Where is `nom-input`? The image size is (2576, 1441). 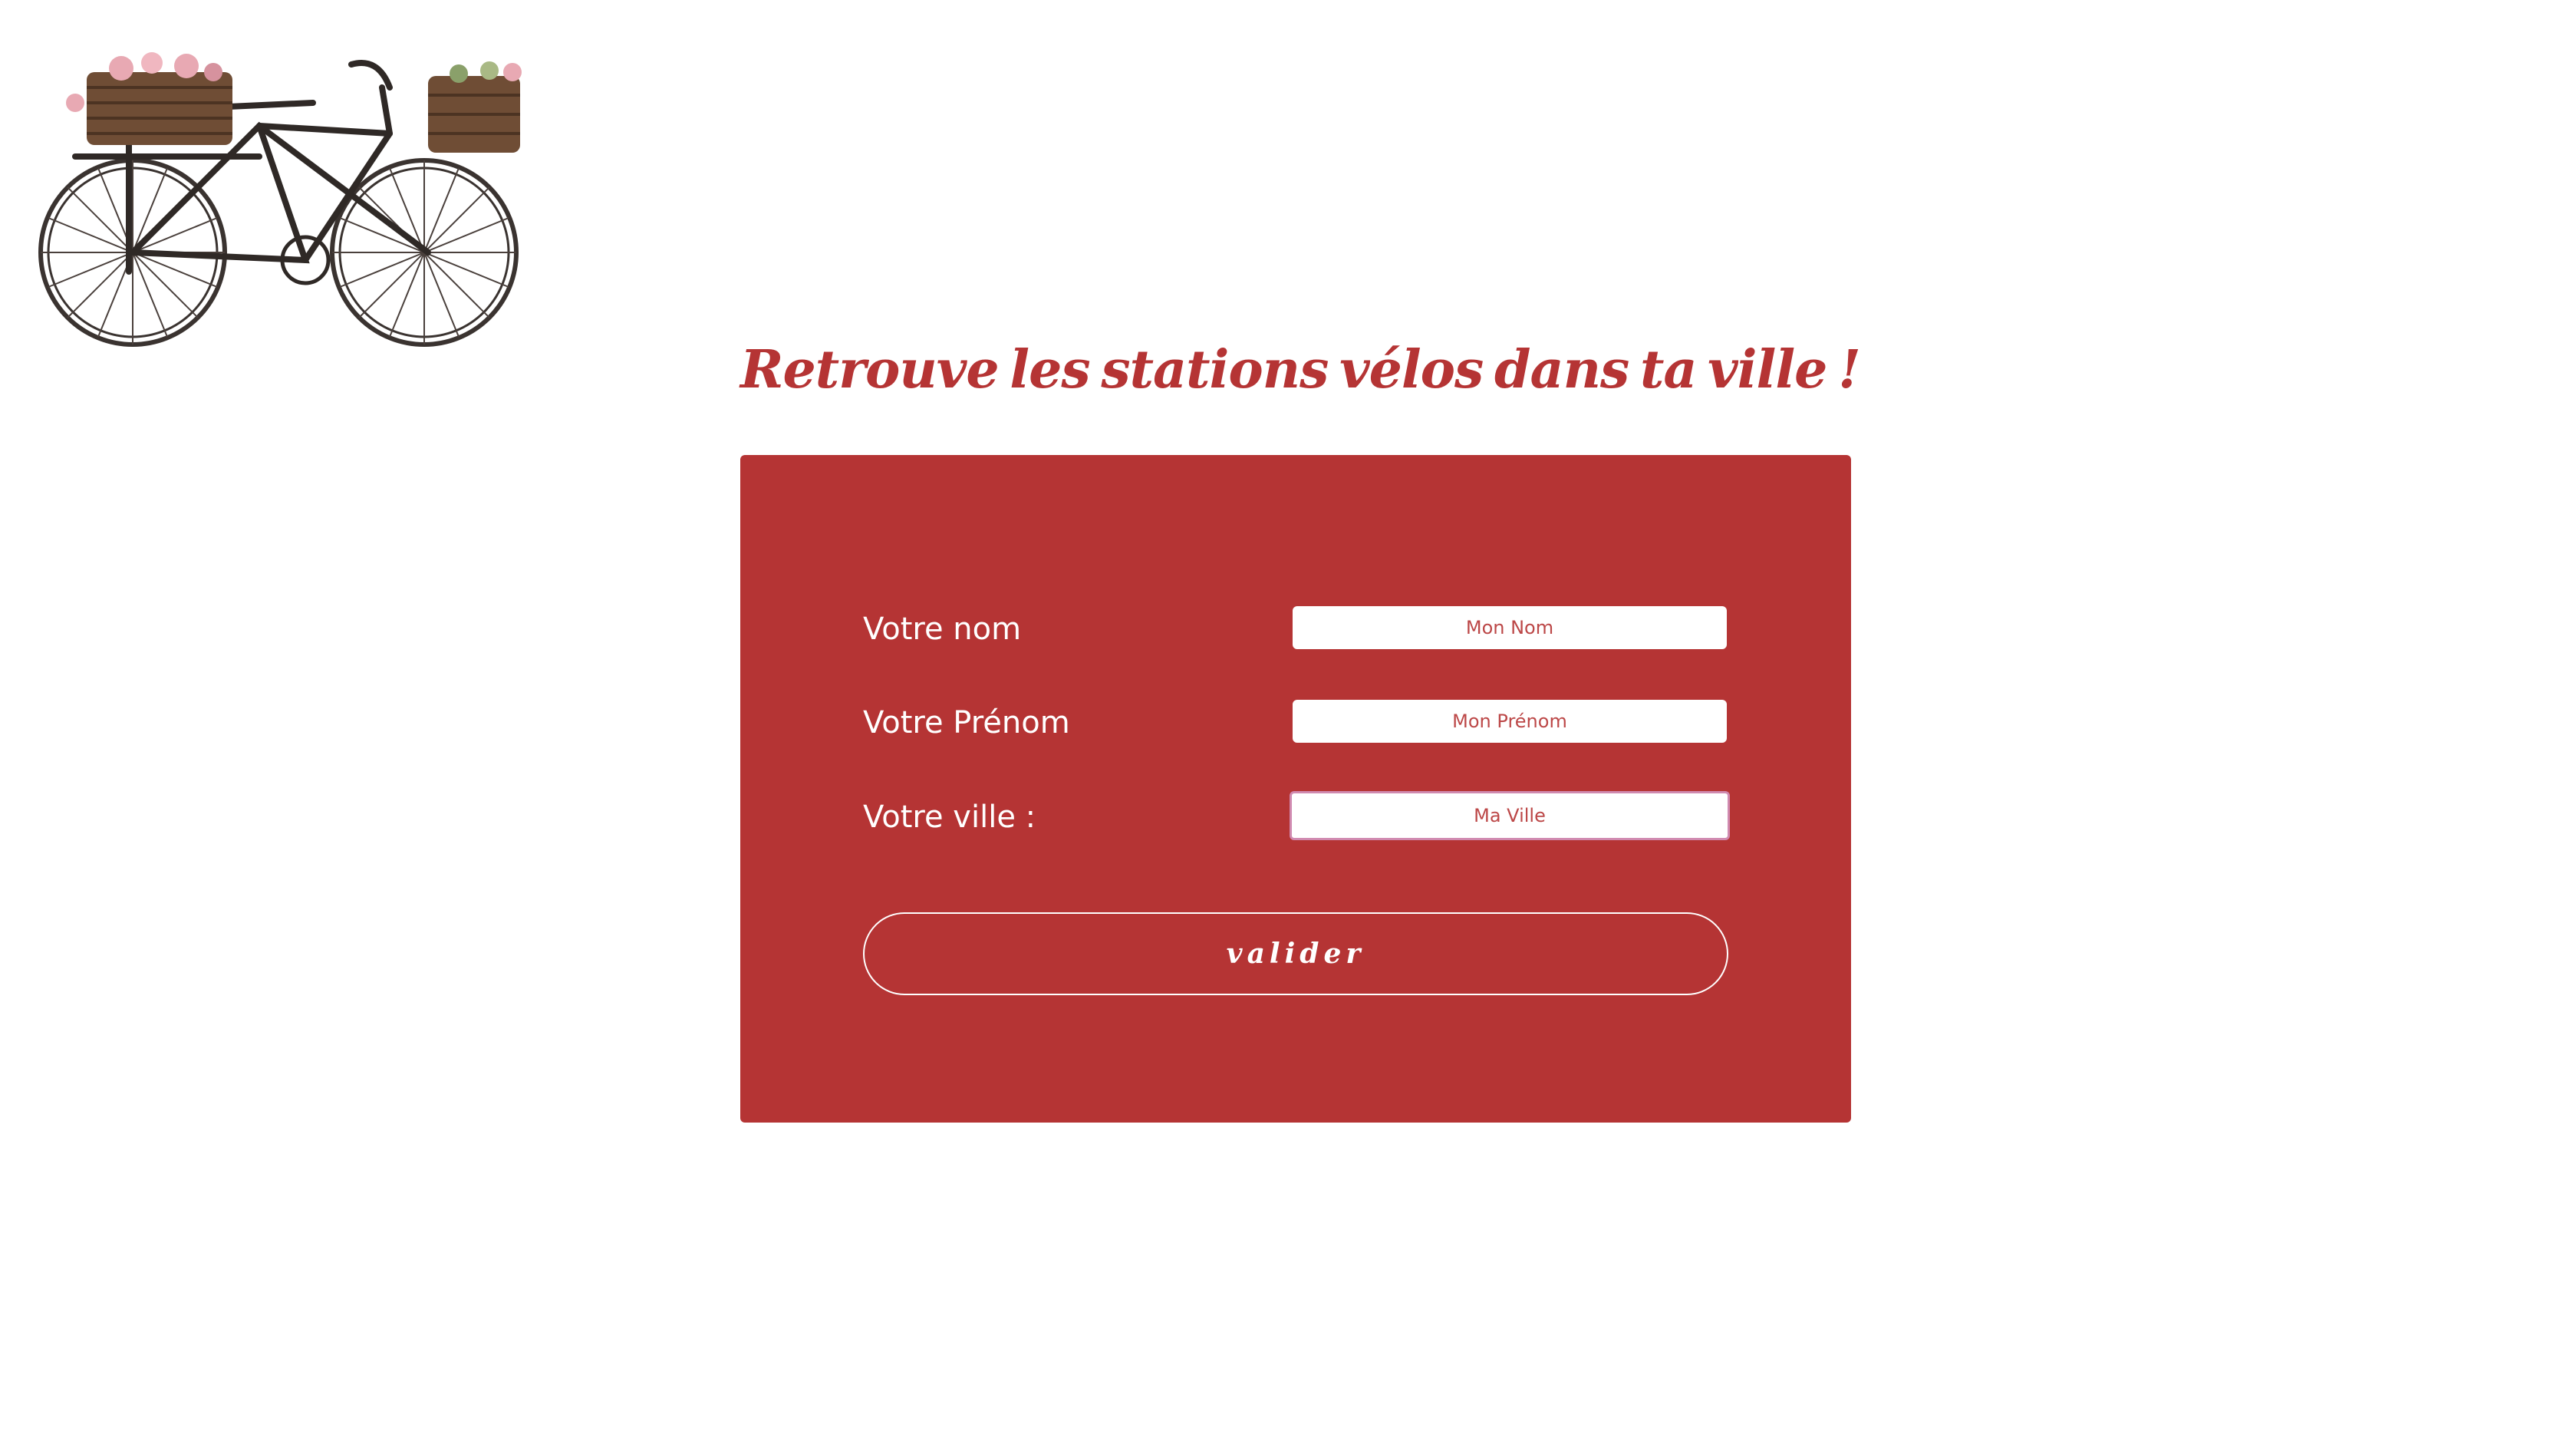
nom-input is located at coordinates (1510, 627).